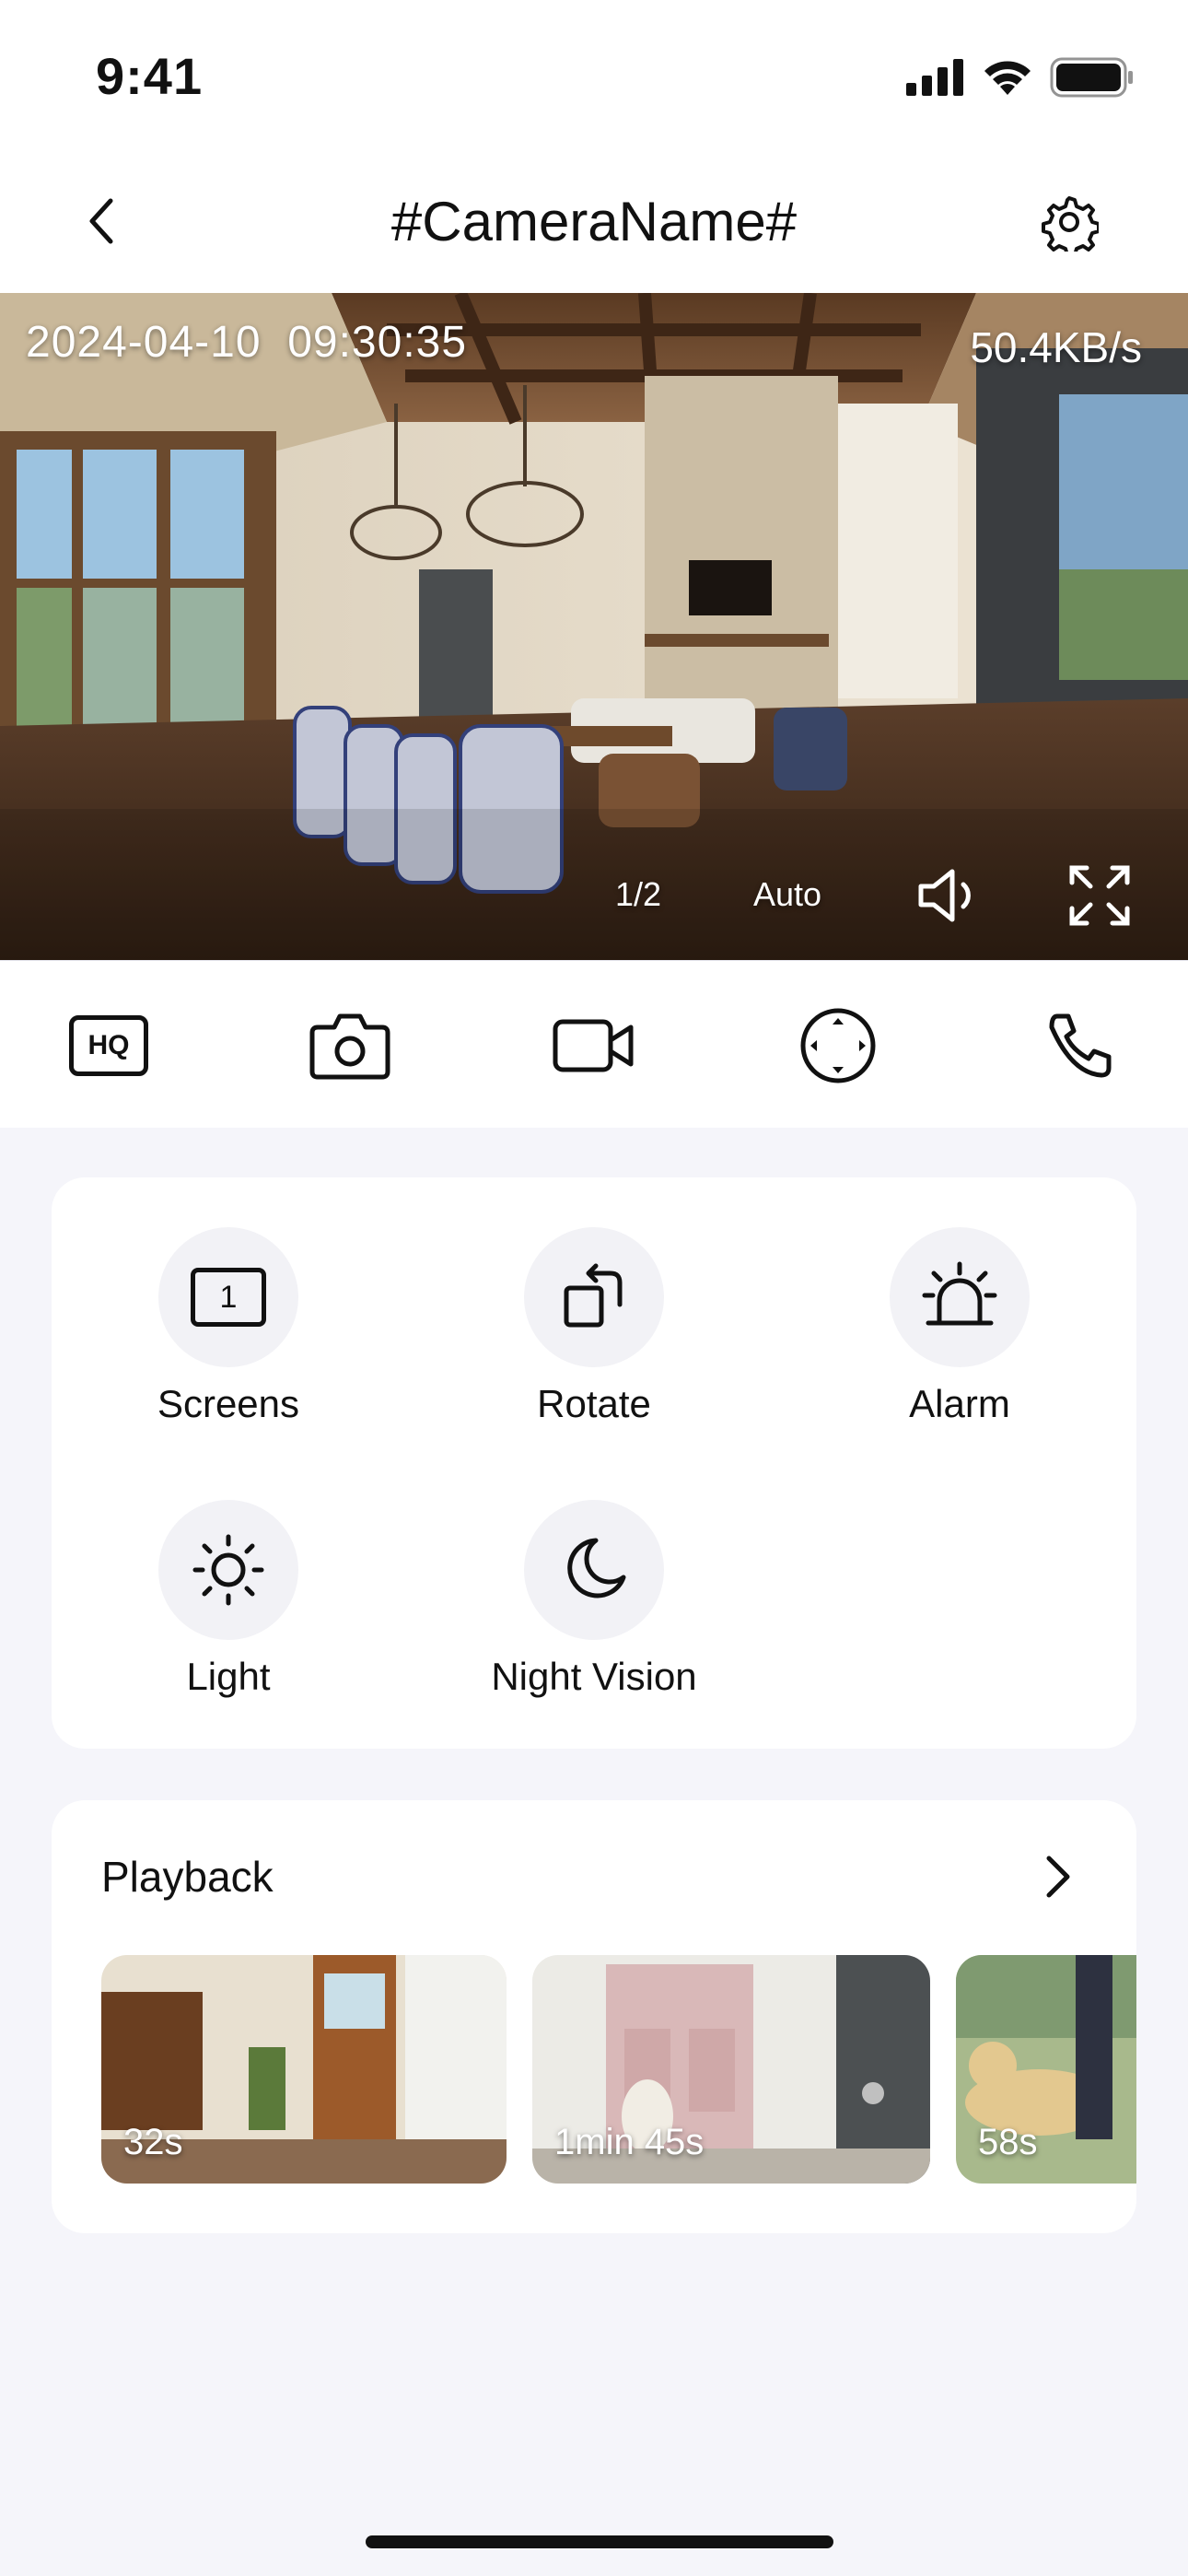  I want to click on screens-circle: 1, so click(228, 1297).